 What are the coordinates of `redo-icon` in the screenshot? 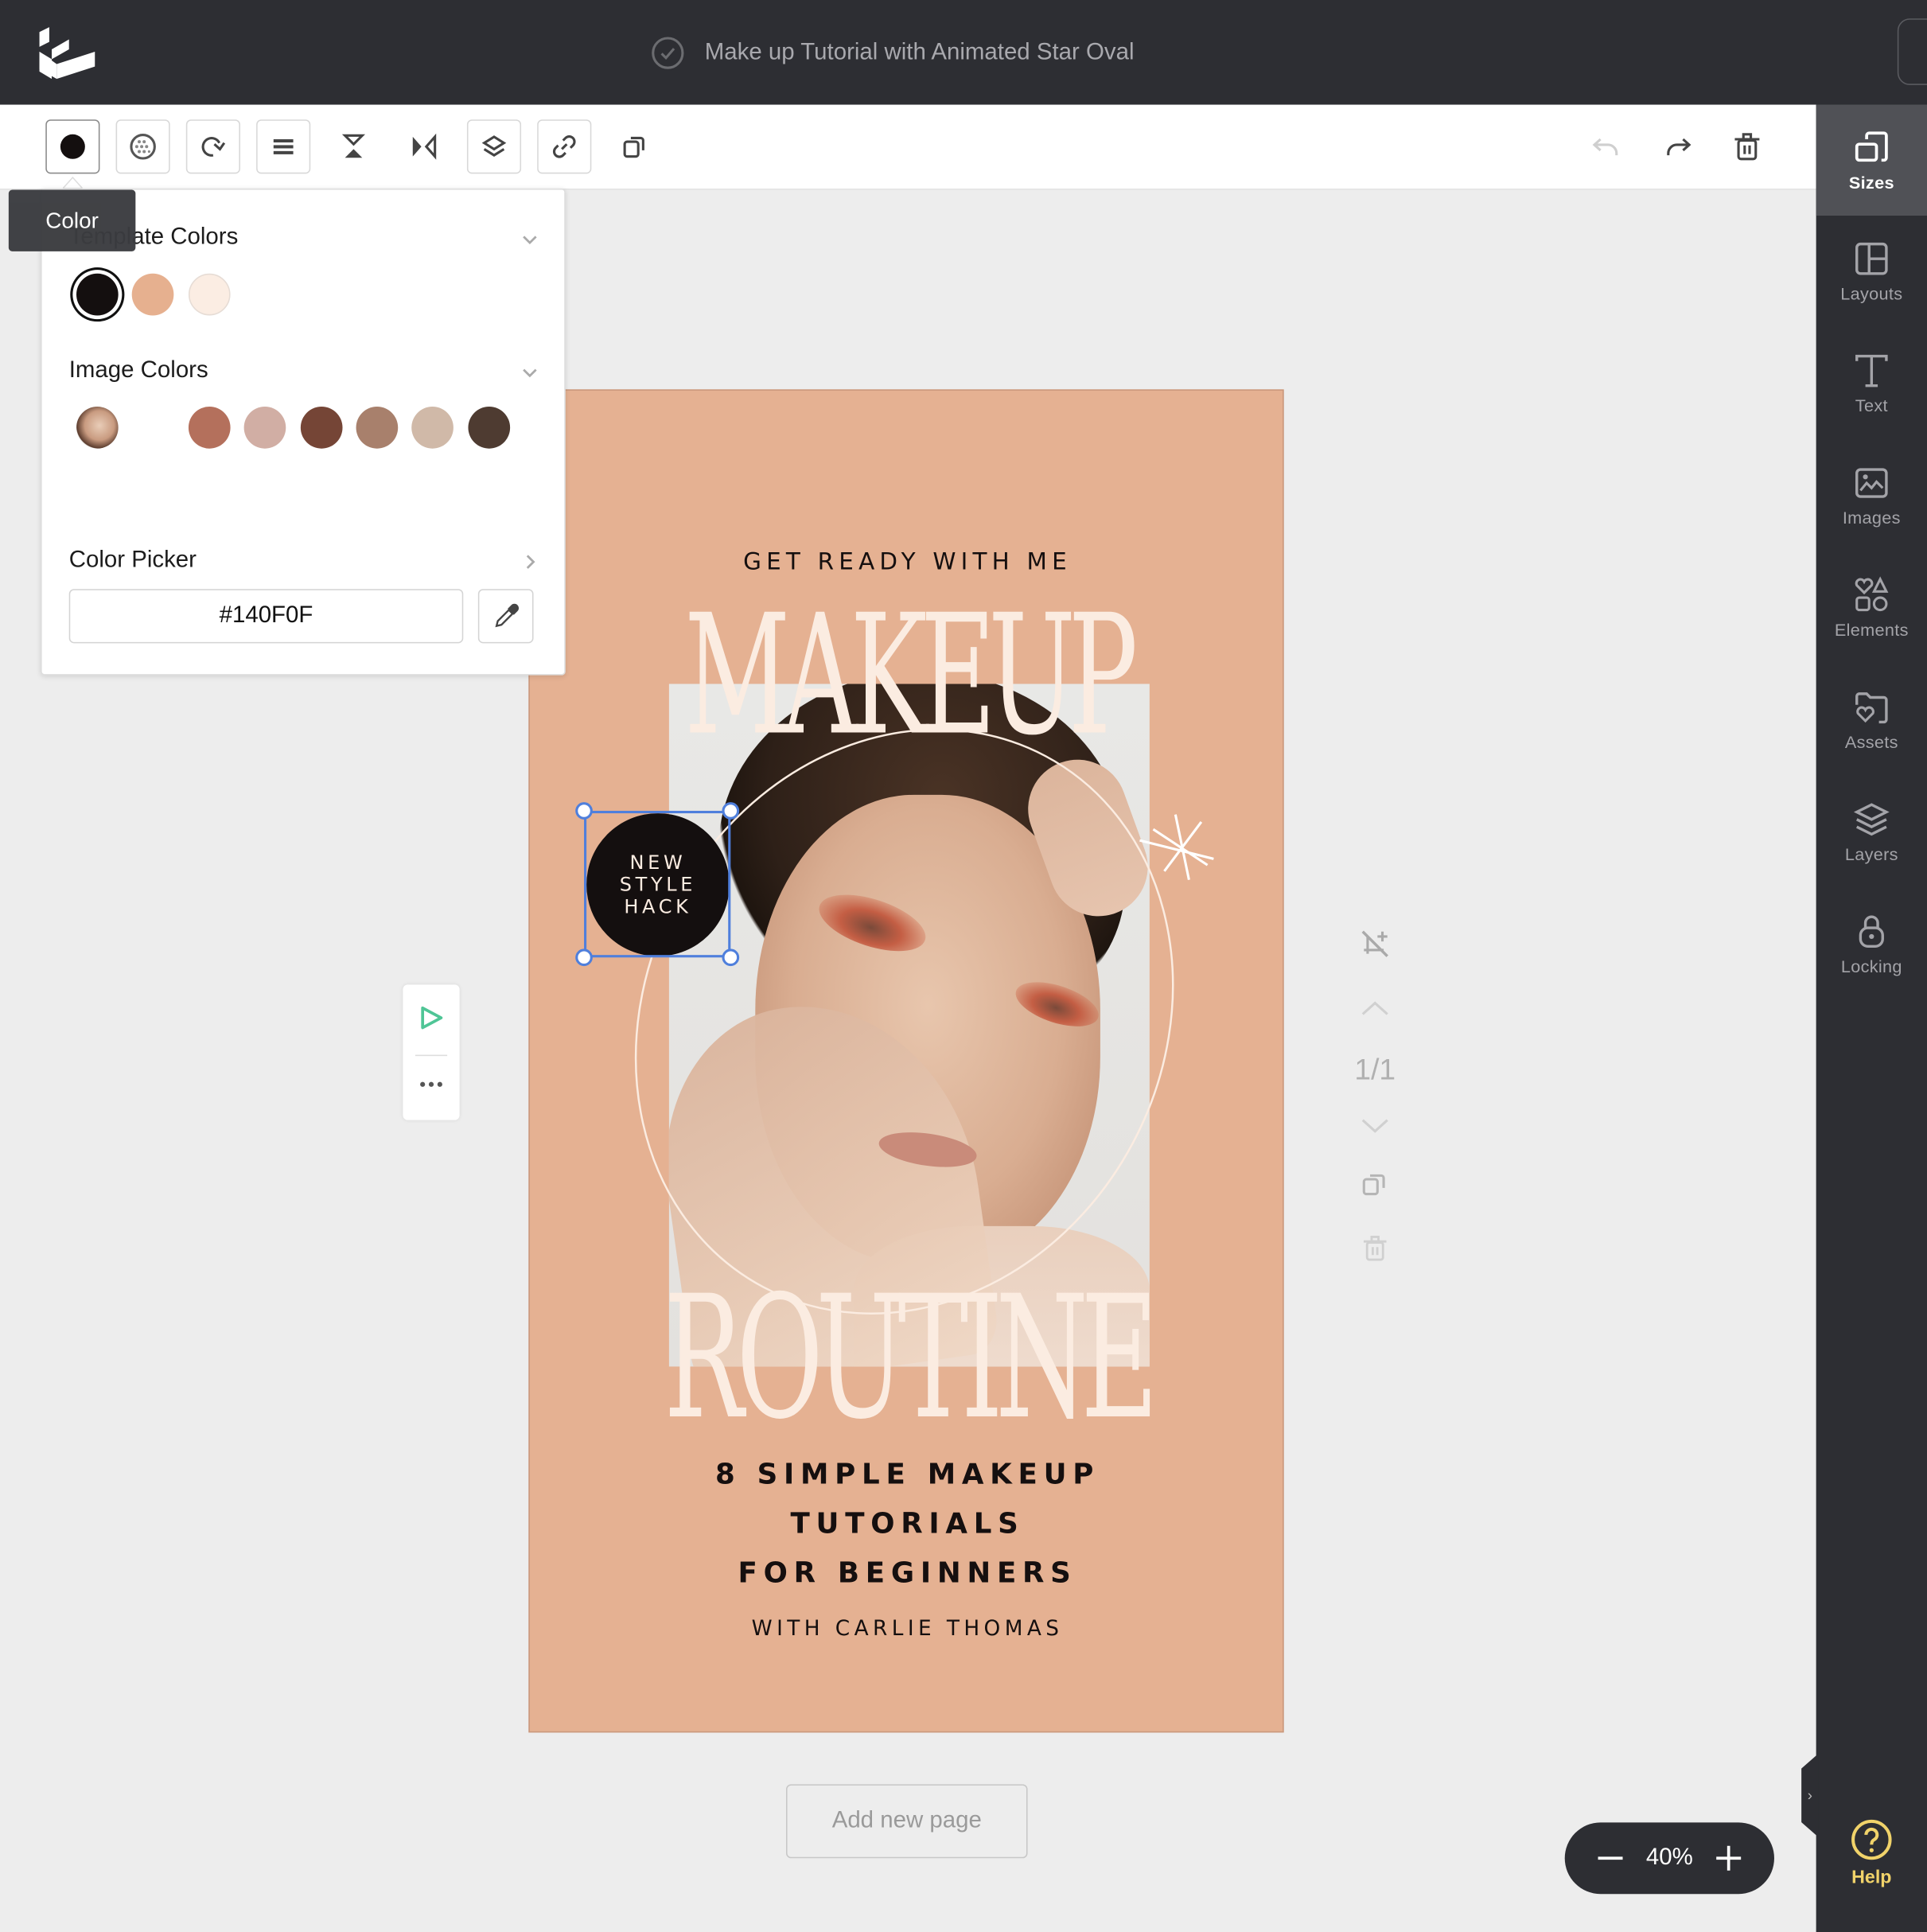 It's located at (1679, 147).